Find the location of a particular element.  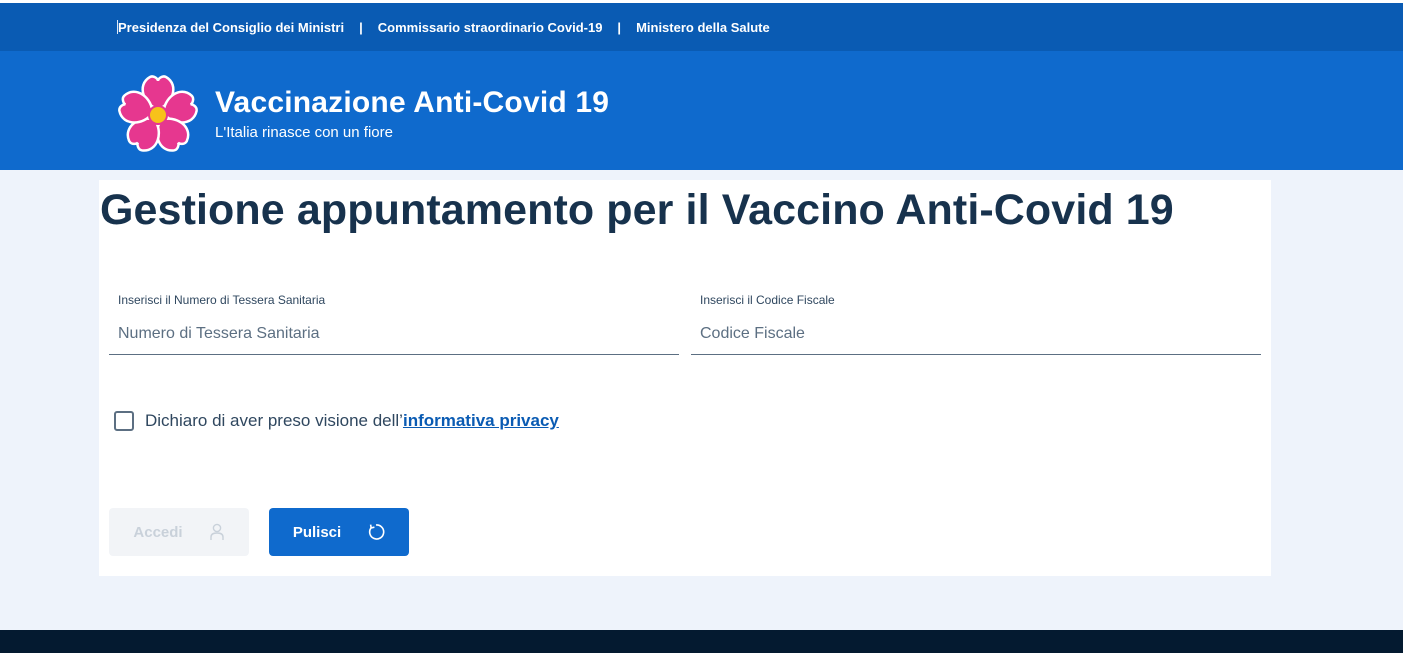

accedi-button: Accedi is located at coordinates (179, 532).